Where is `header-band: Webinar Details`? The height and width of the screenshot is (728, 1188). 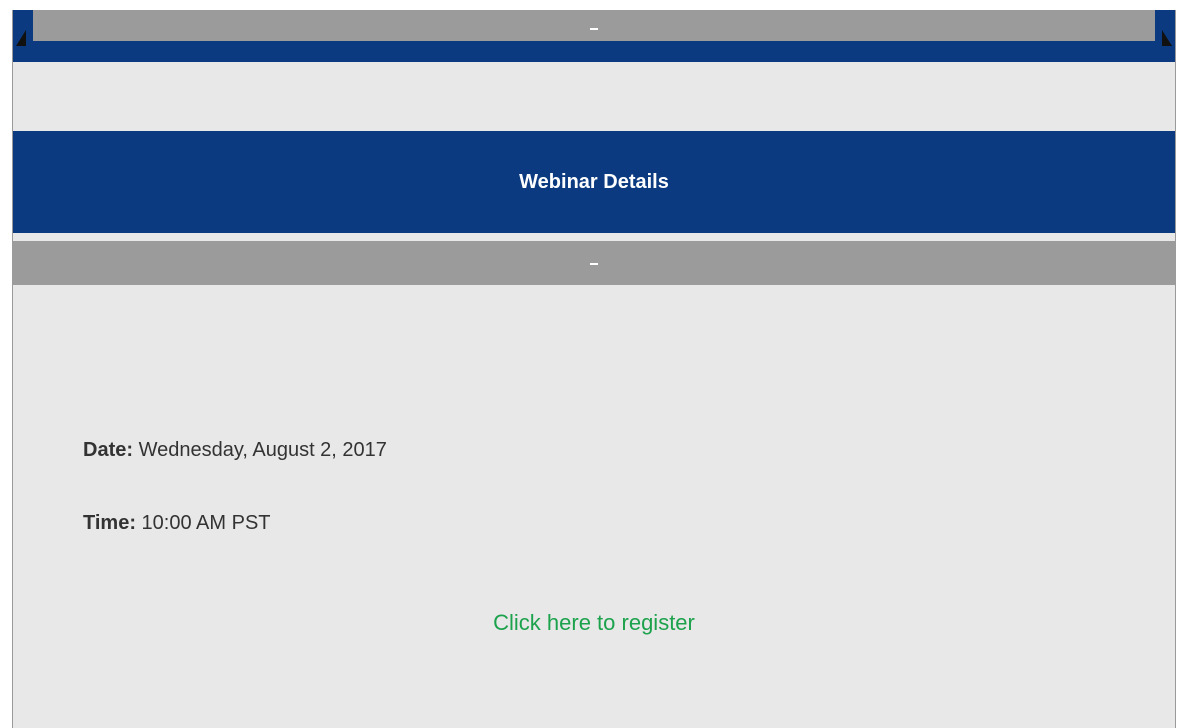
header-band: Webinar Details is located at coordinates (594, 182).